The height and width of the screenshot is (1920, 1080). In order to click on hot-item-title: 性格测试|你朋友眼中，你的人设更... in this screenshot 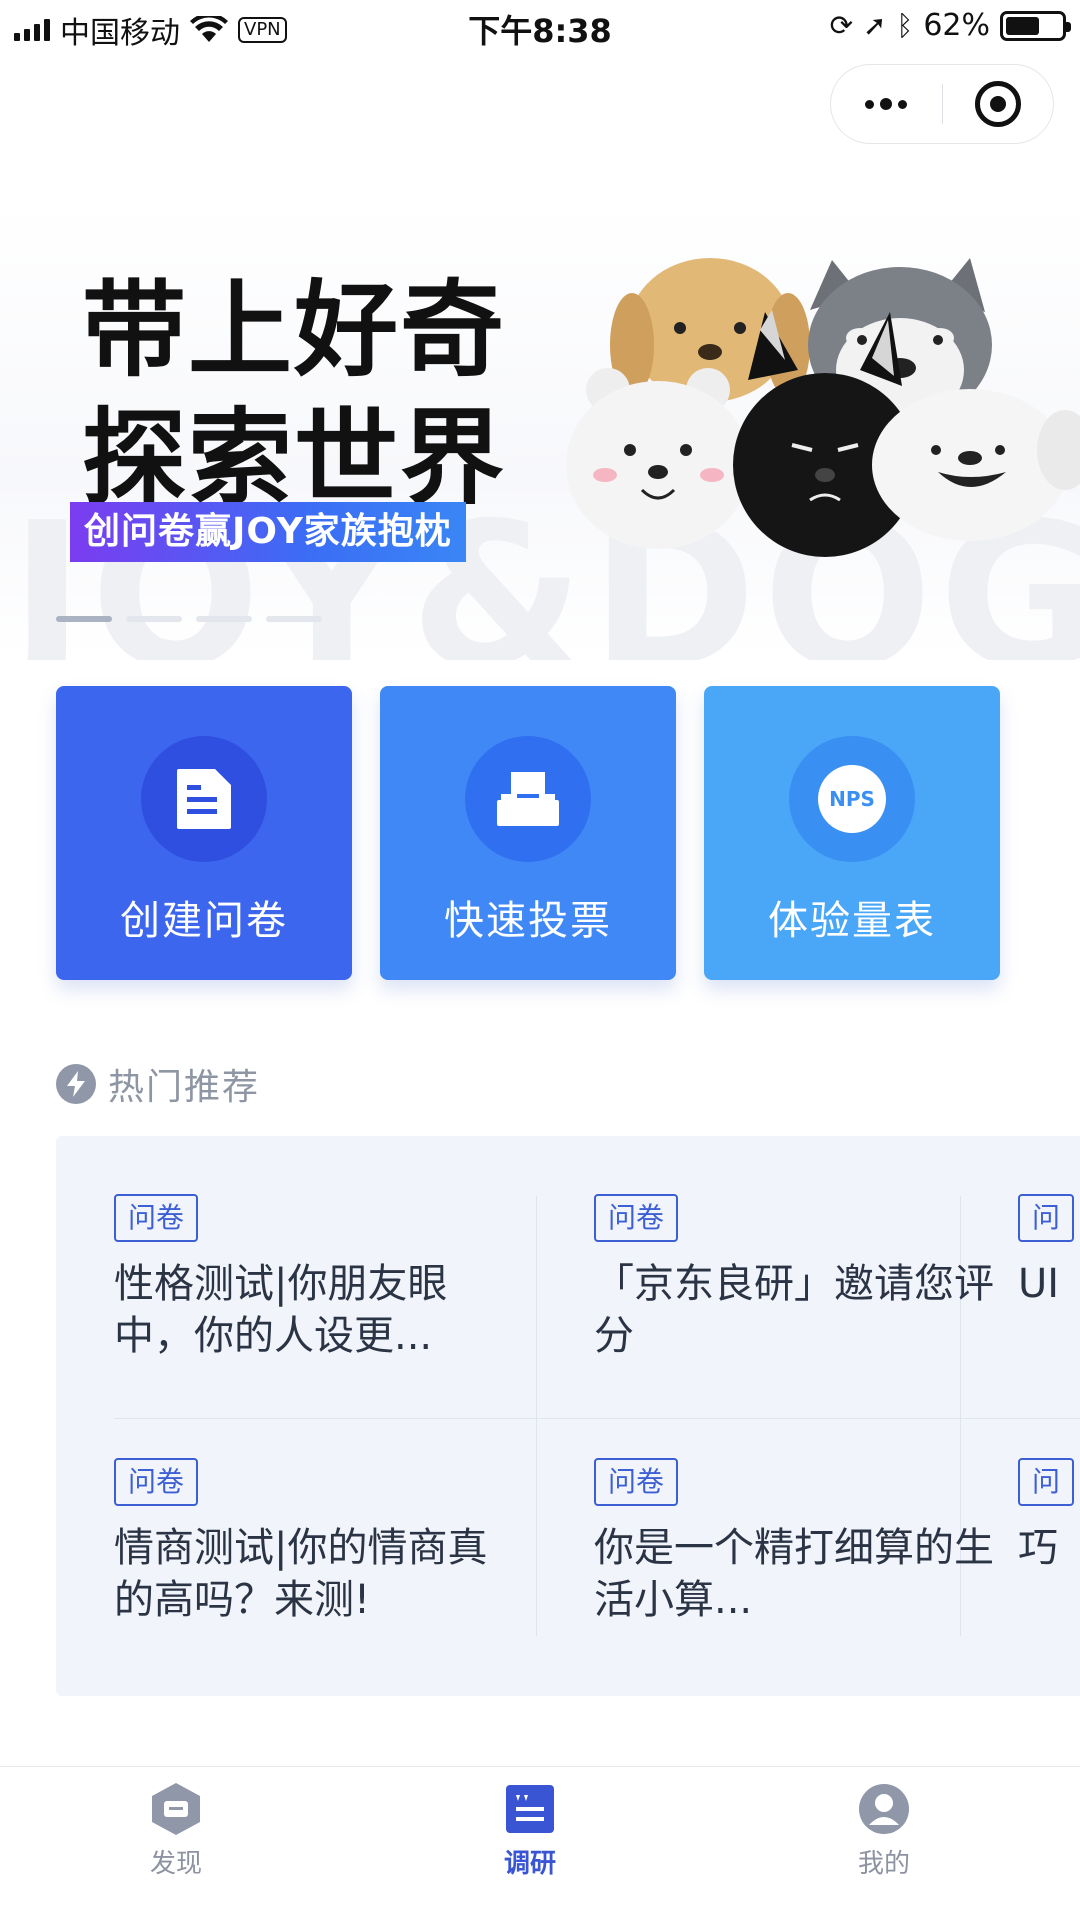, I will do `click(281, 1310)`.